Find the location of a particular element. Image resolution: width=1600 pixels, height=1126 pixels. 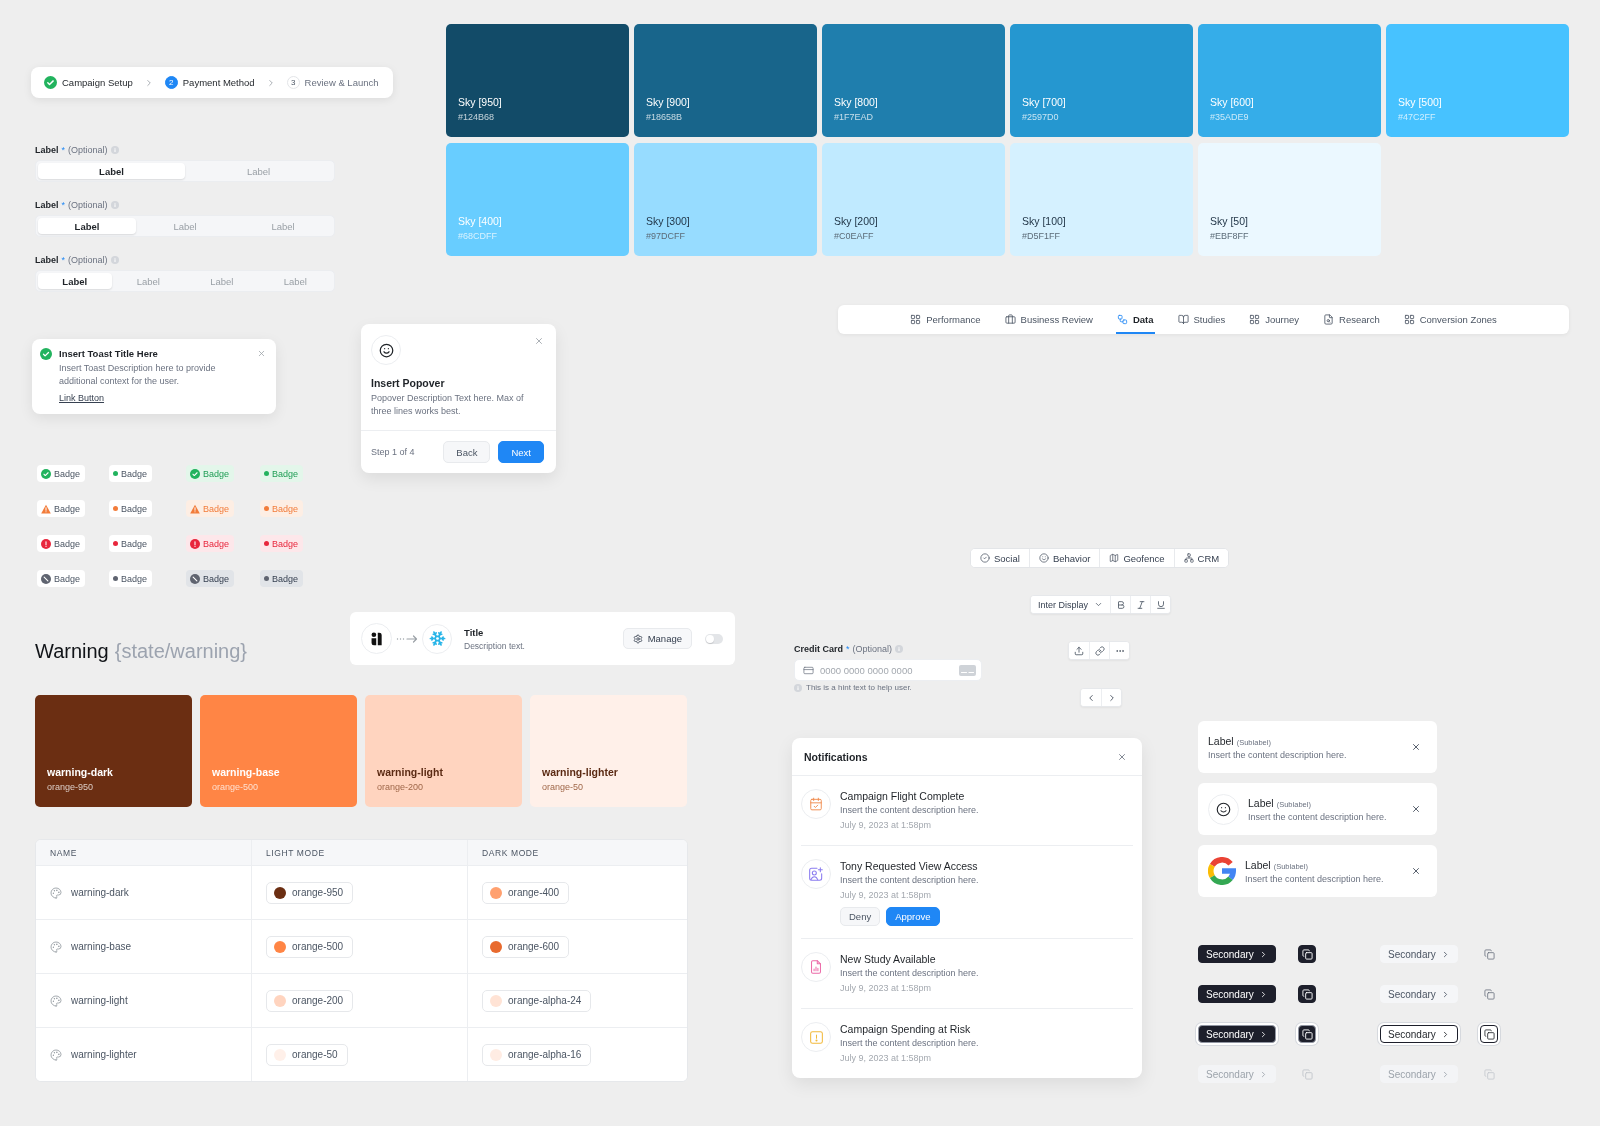

manage-button: Manage is located at coordinates (657, 638).